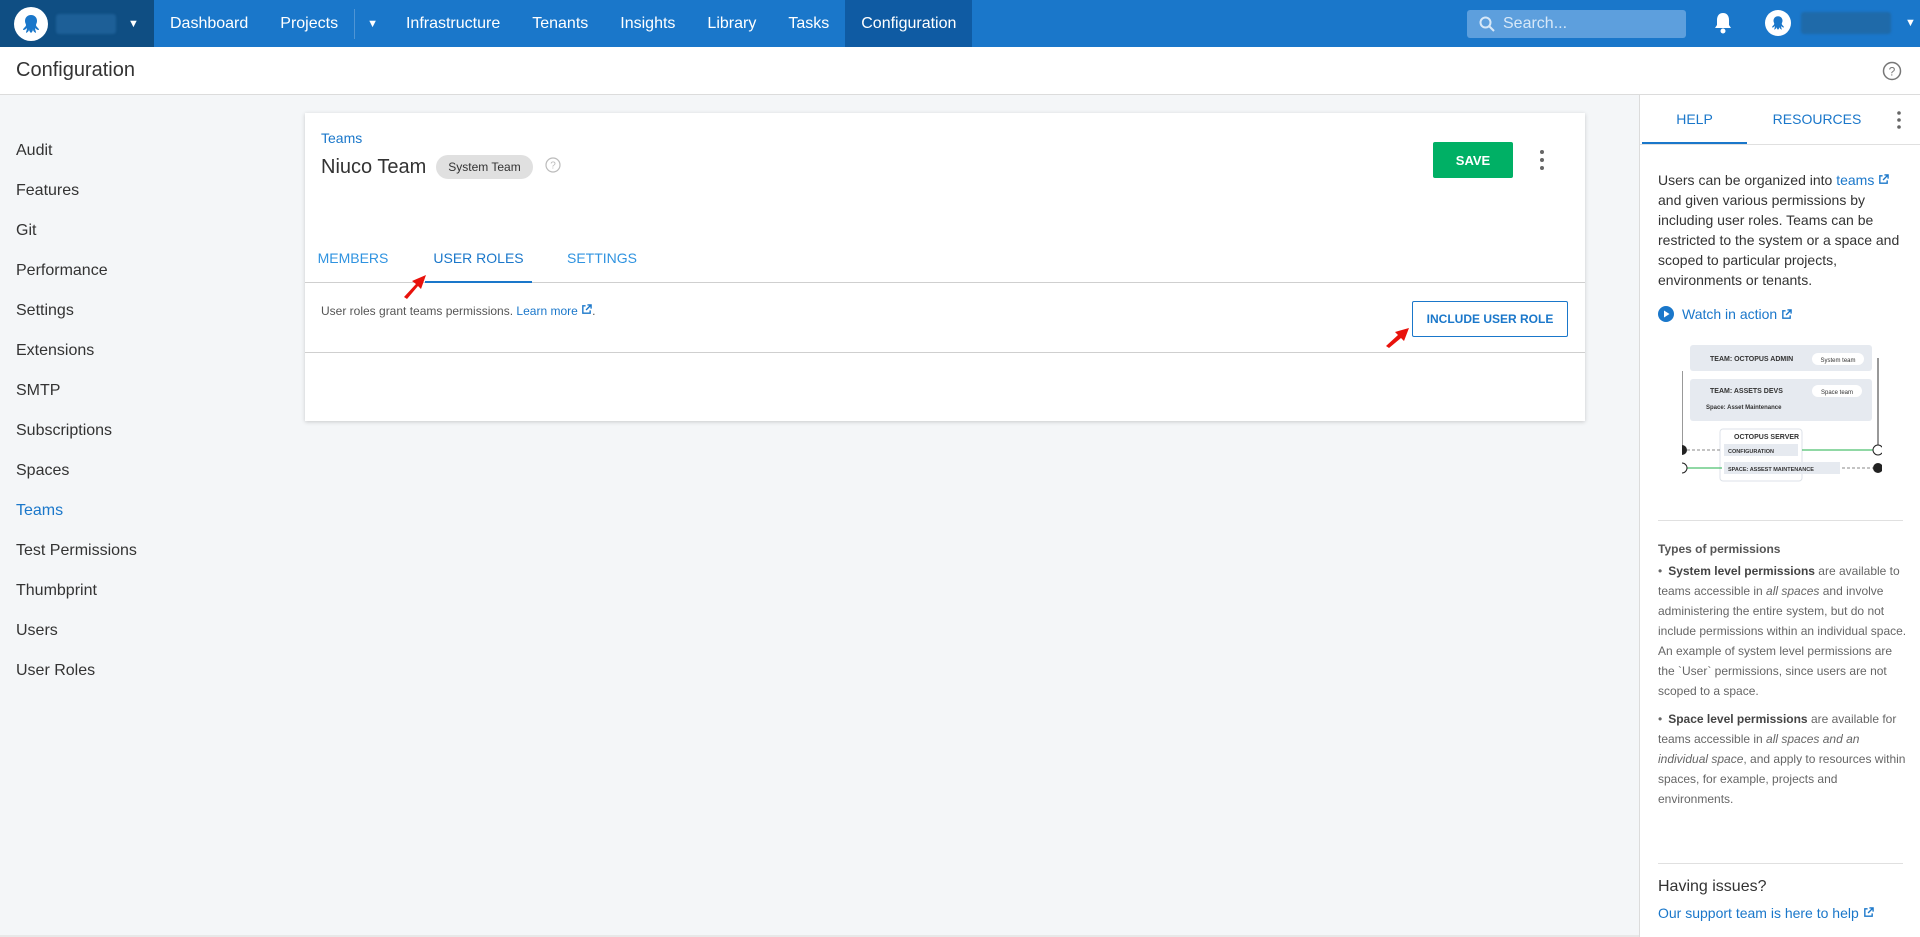 This screenshot has width=1920, height=937. What do you see at coordinates (1751, 452) in the screenshot?
I see `diagram-configuration: CONFIGURATION` at bounding box center [1751, 452].